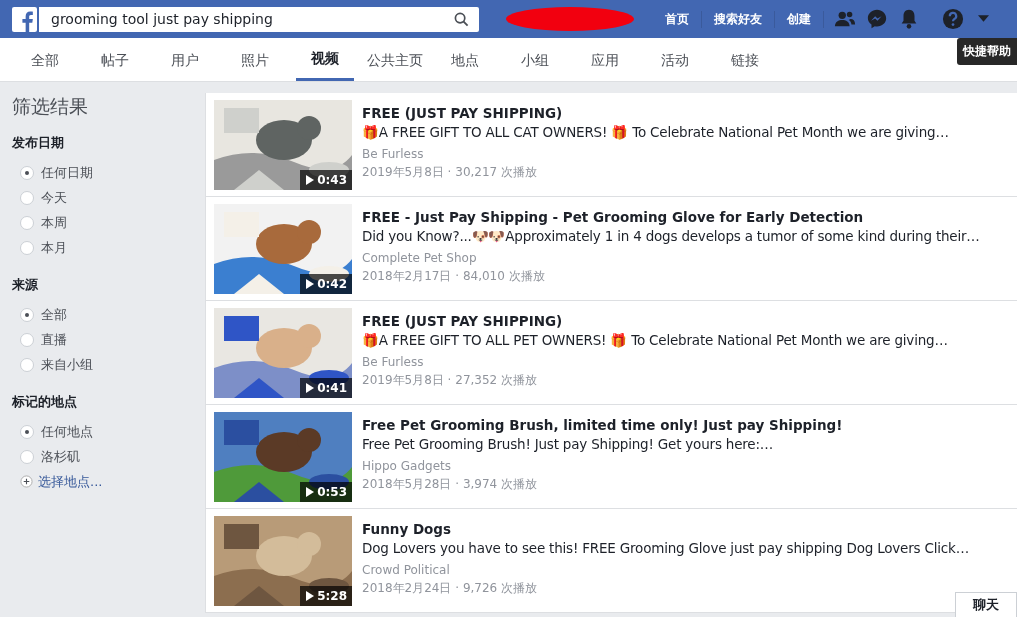  Describe the element at coordinates (255, 59) in the screenshot. I see `filter-tab: 照片` at that location.